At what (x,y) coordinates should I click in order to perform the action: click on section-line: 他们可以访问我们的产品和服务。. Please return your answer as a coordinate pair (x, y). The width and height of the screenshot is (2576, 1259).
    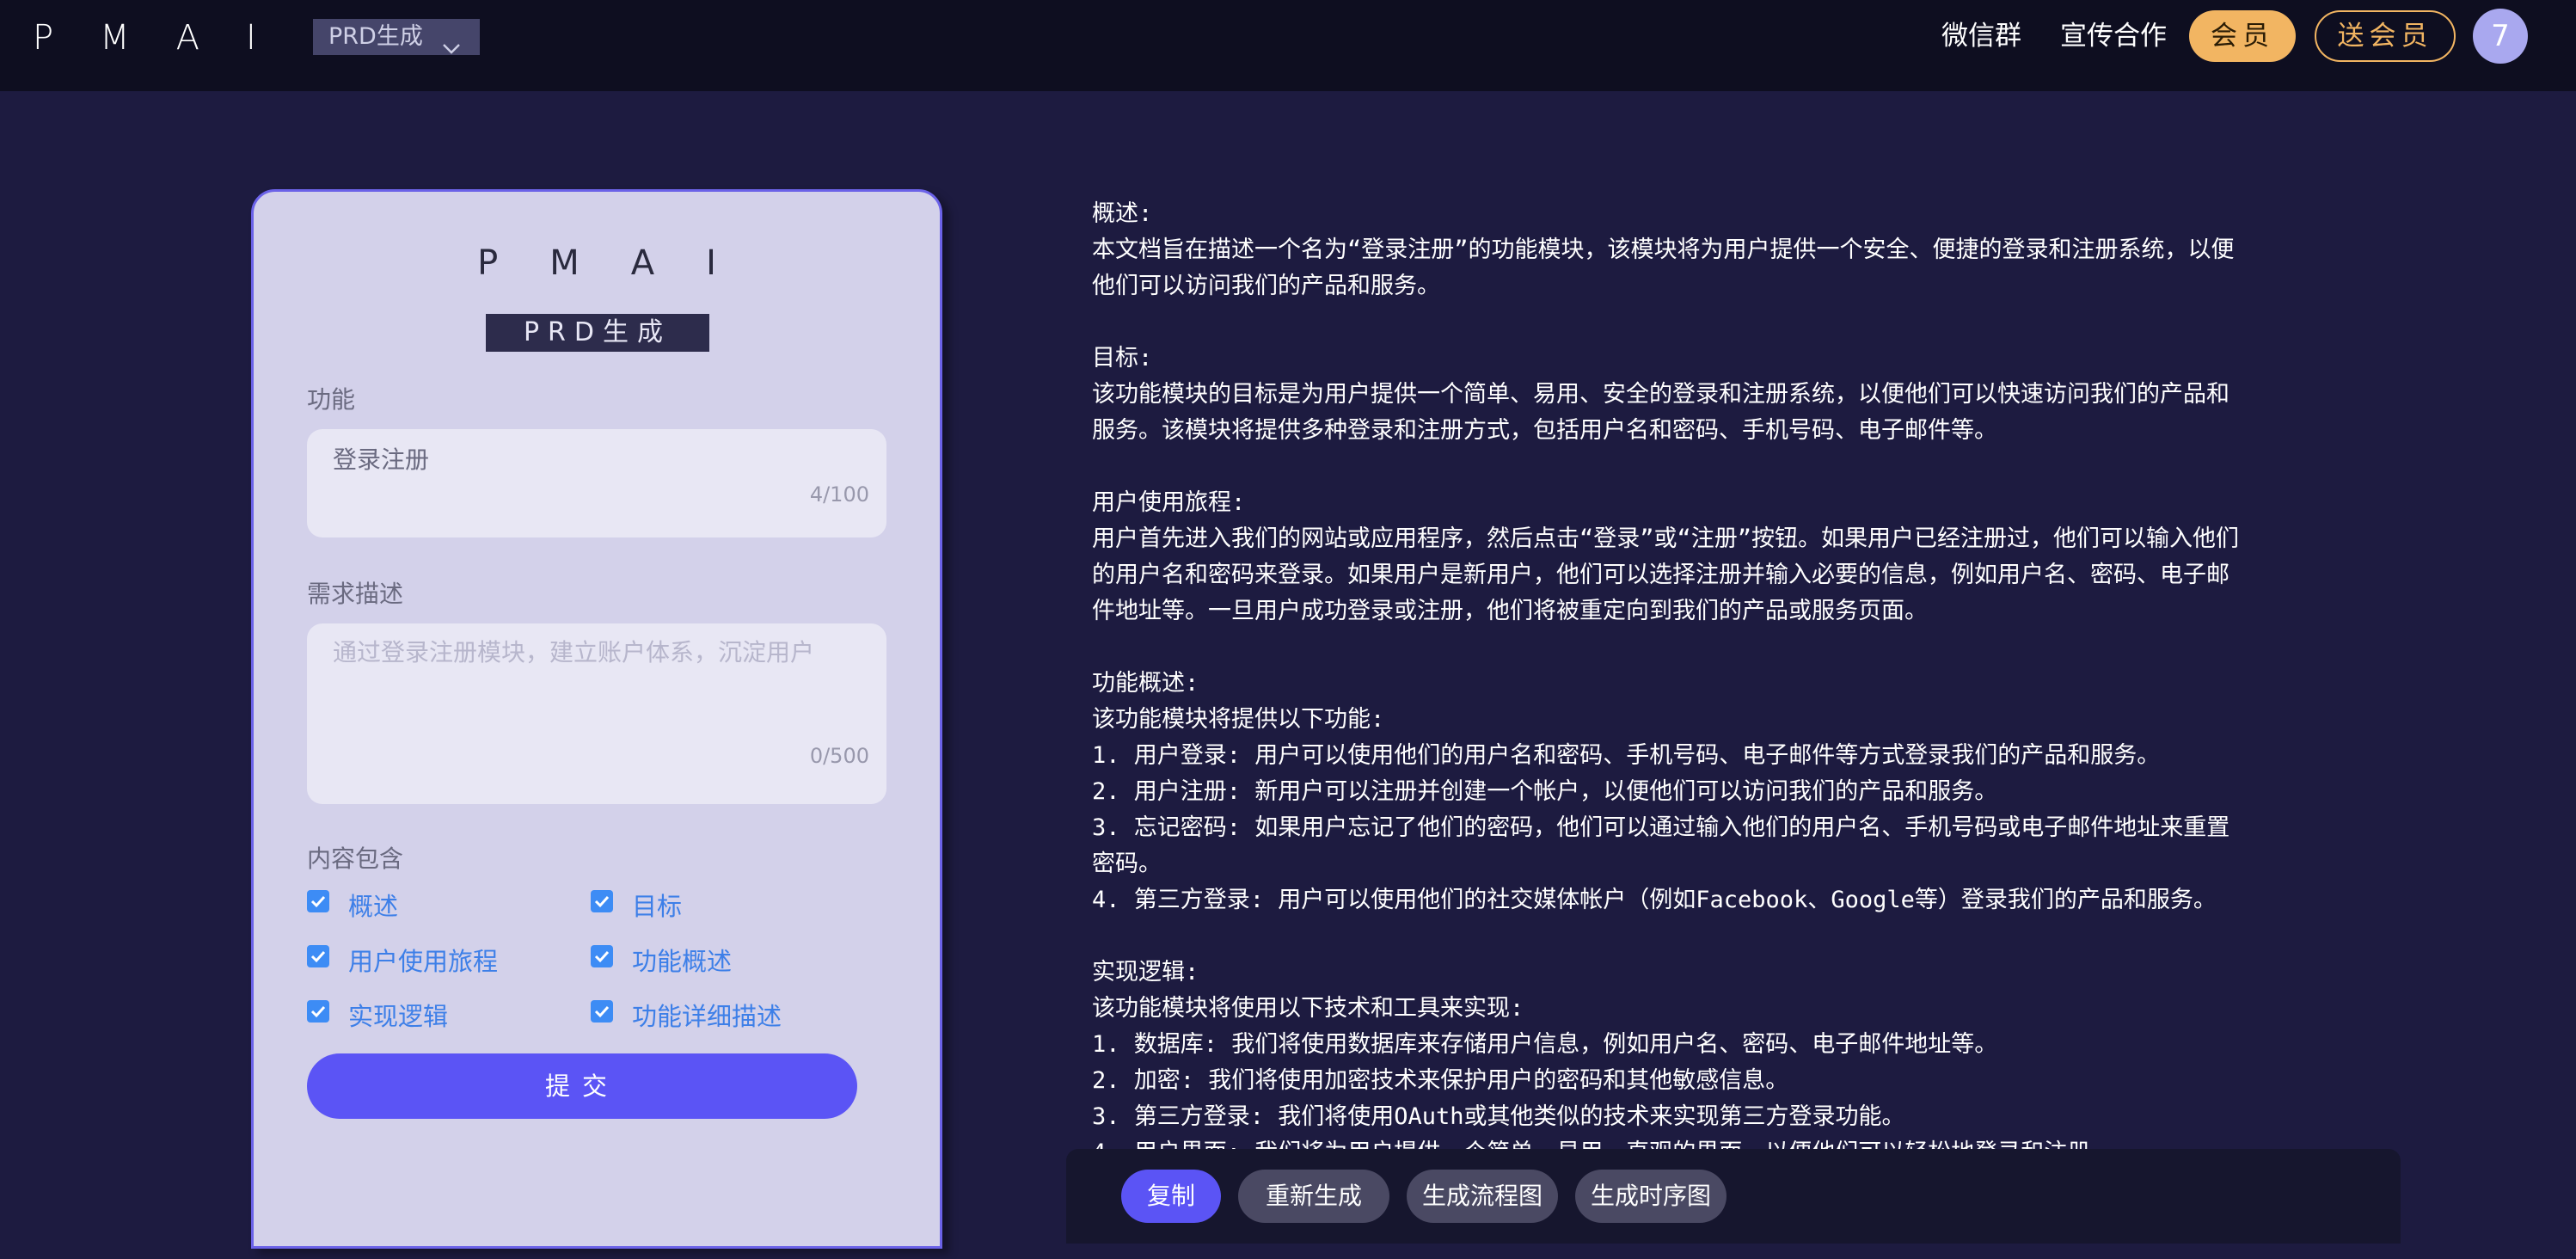
    Looking at the image, I should click on (1266, 286).